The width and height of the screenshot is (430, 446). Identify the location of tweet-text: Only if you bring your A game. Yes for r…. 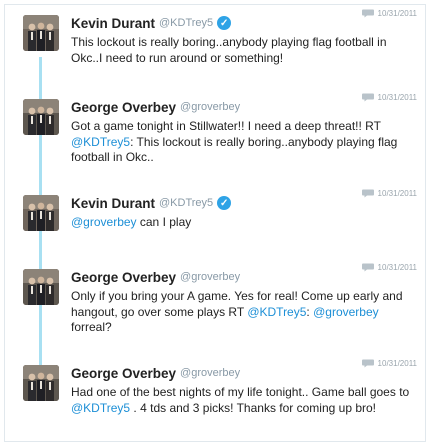
(243, 312).